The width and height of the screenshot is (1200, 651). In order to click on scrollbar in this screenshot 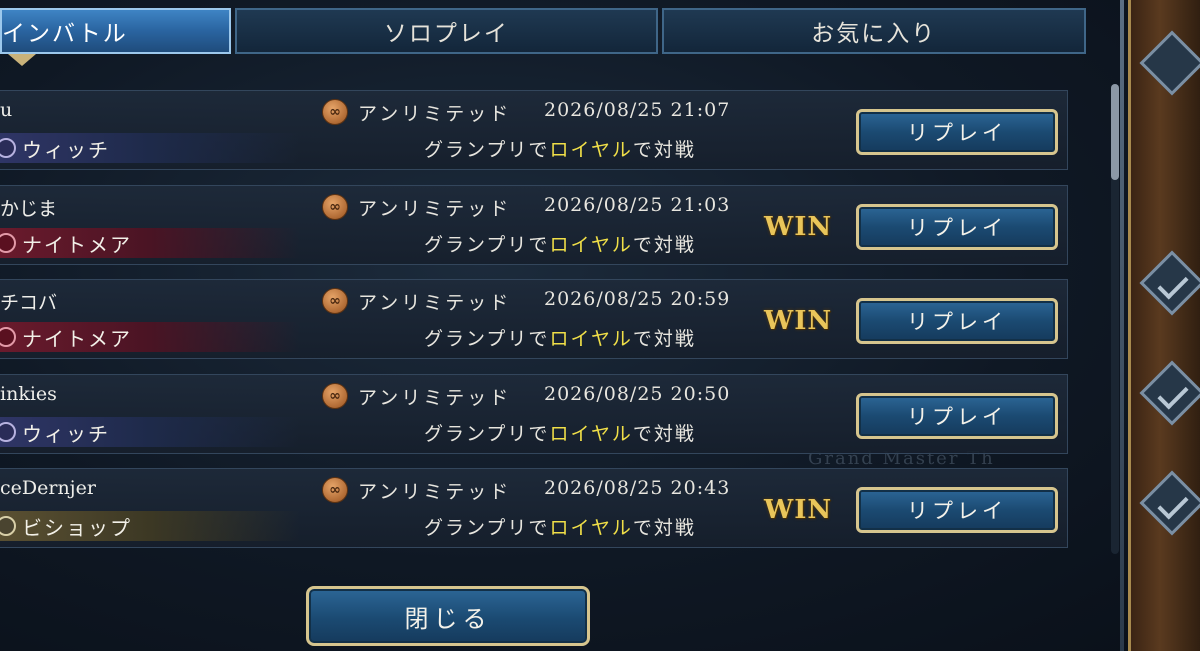, I will do `click(1115, 319)`.